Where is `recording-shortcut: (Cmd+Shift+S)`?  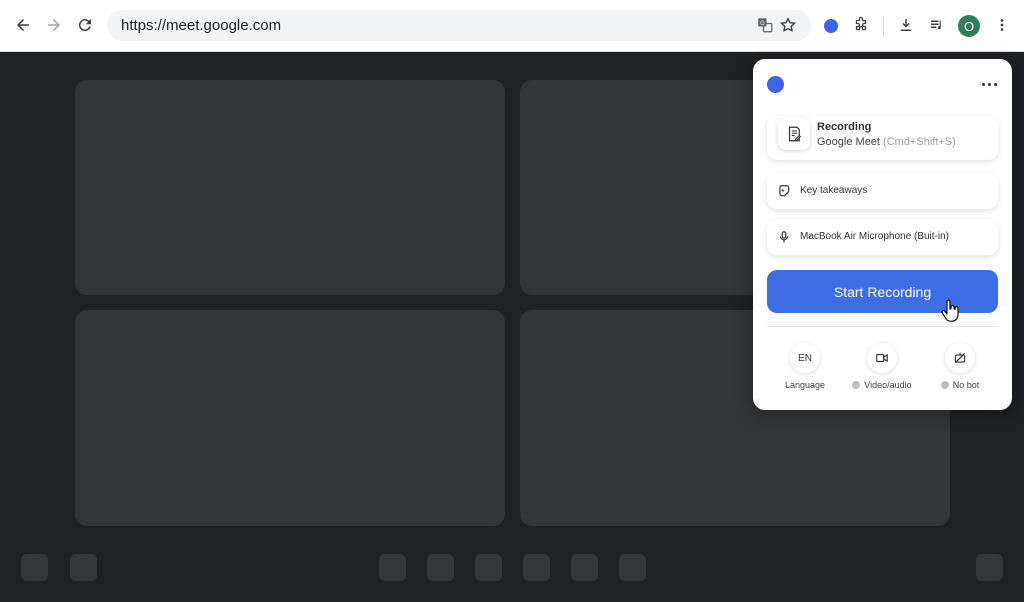
recording-shortcut: (Cmd+Shift+S) is located at coordinates (919, 142).